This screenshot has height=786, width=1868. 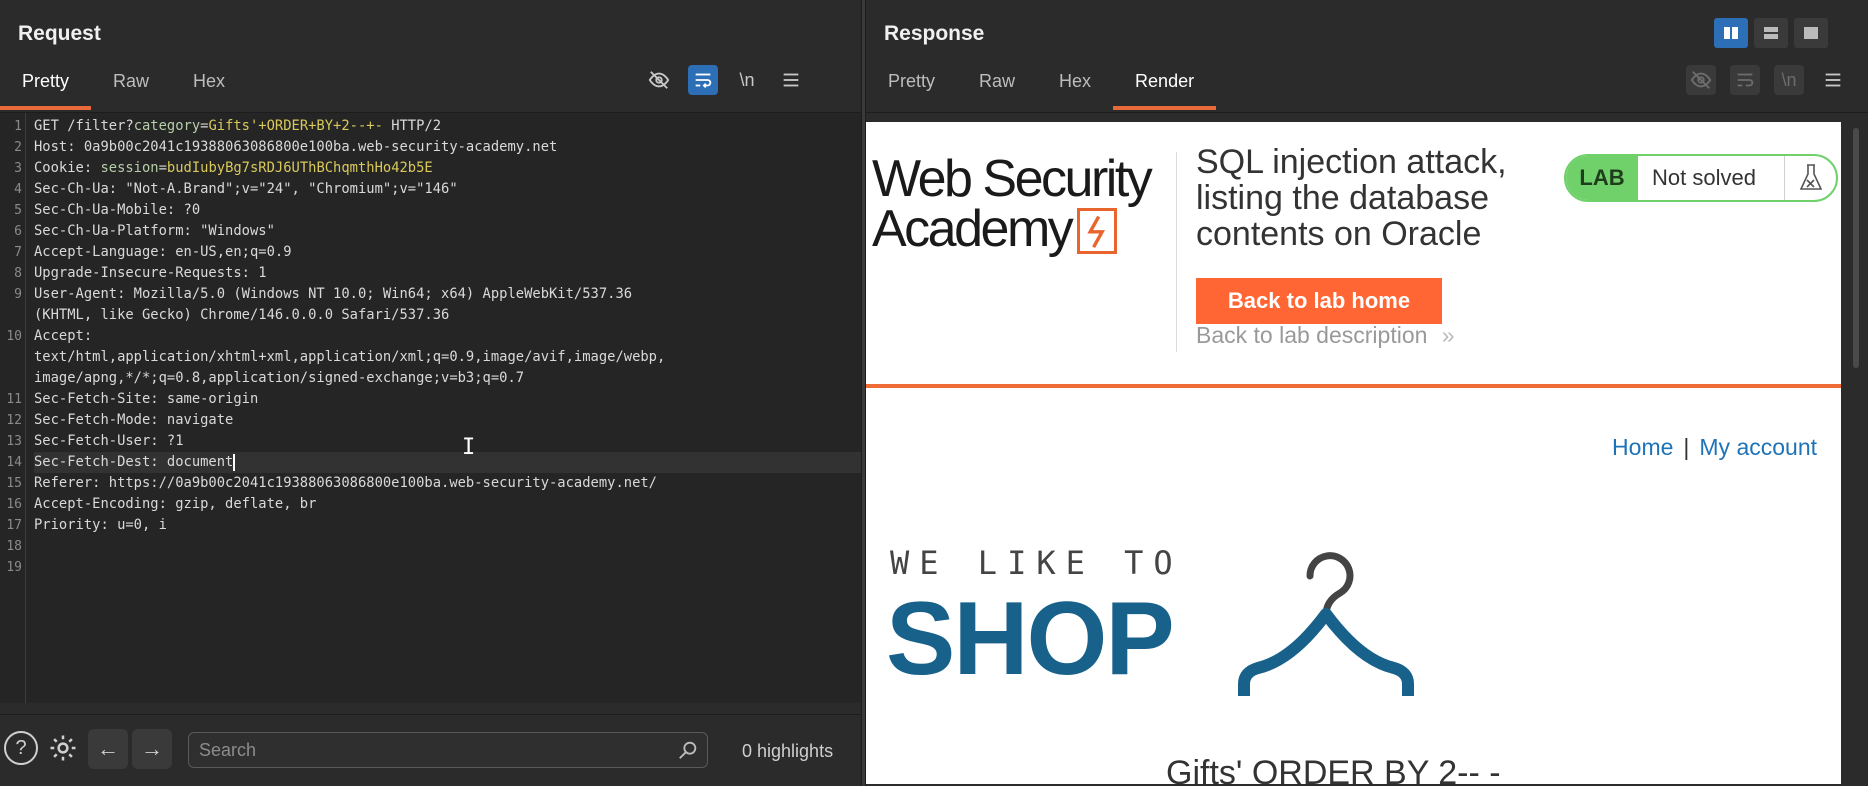 What do you see at coordinates (18, 231) in the screenshot?
I see `line-number: 6` at bounding box center [18, 231].